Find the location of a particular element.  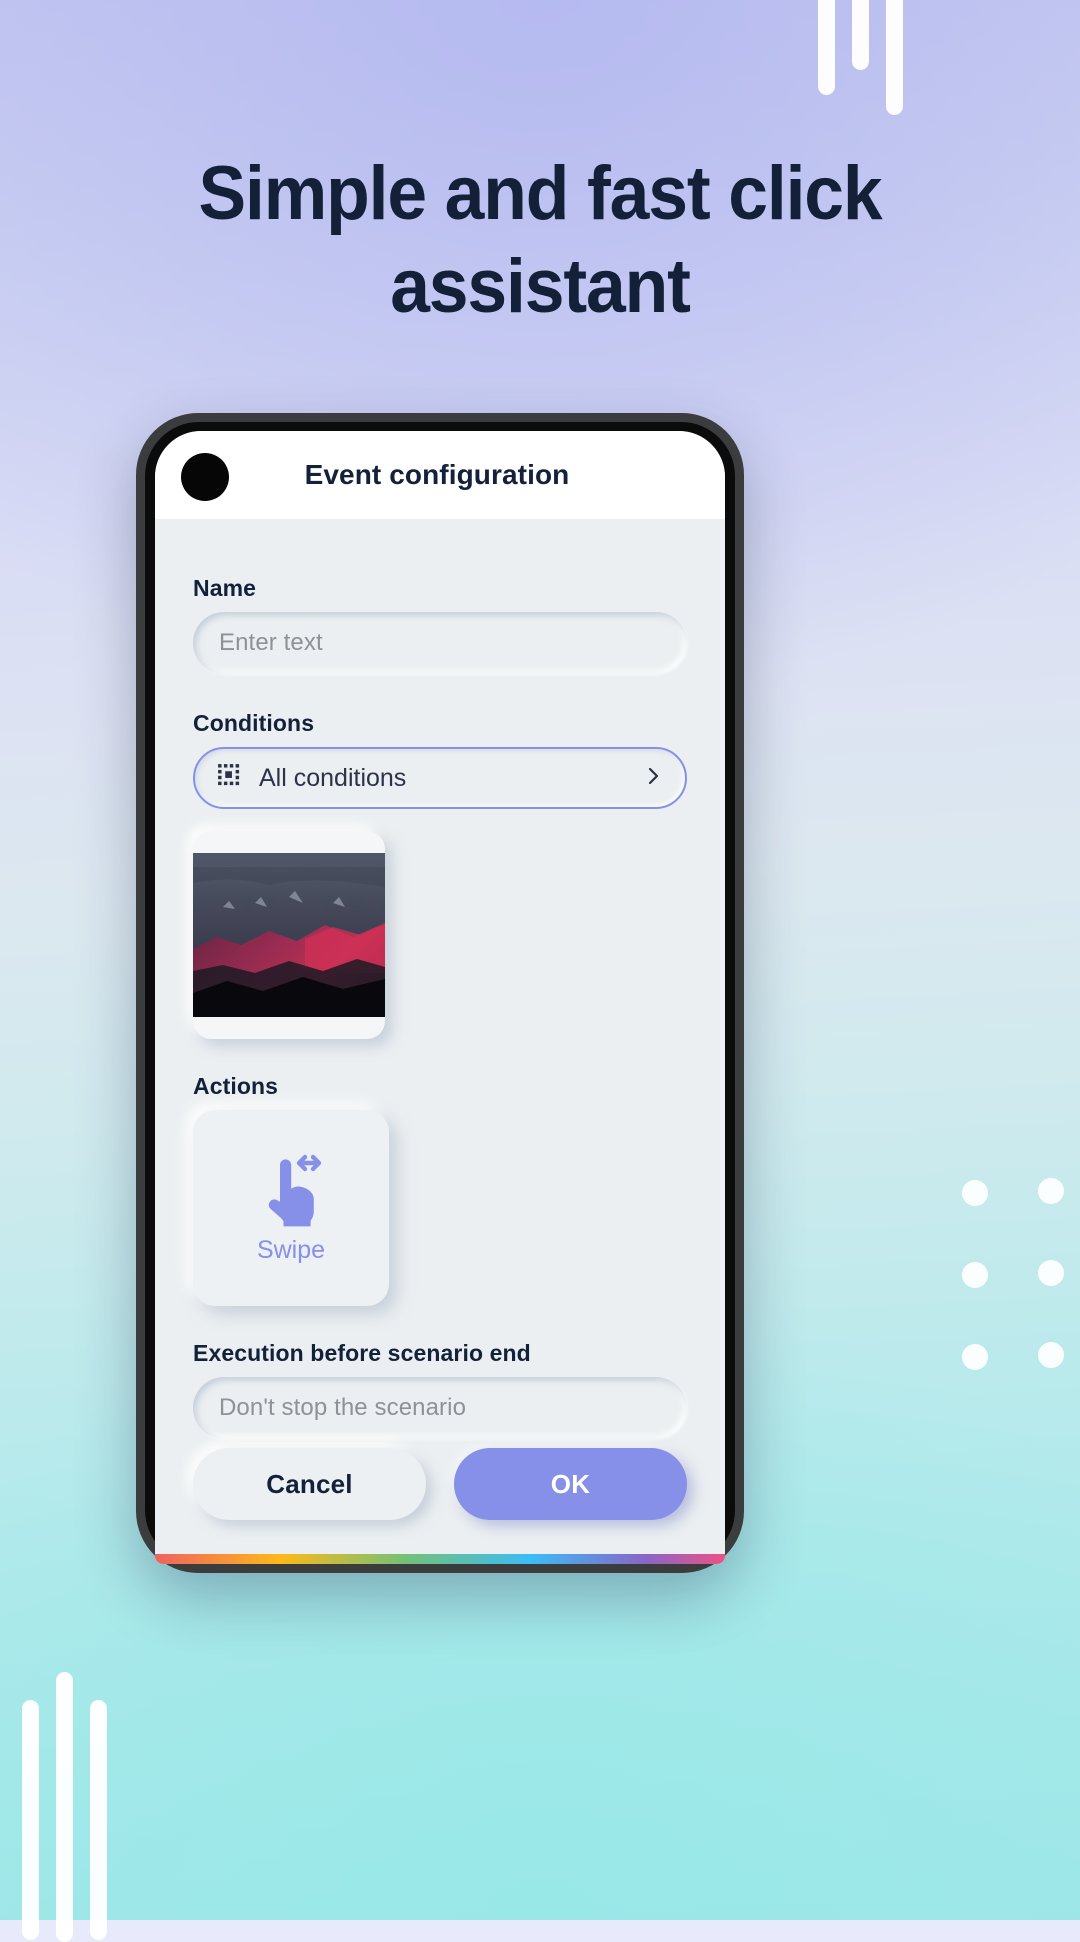

name-label: Name is located at coordinates (225, 588).